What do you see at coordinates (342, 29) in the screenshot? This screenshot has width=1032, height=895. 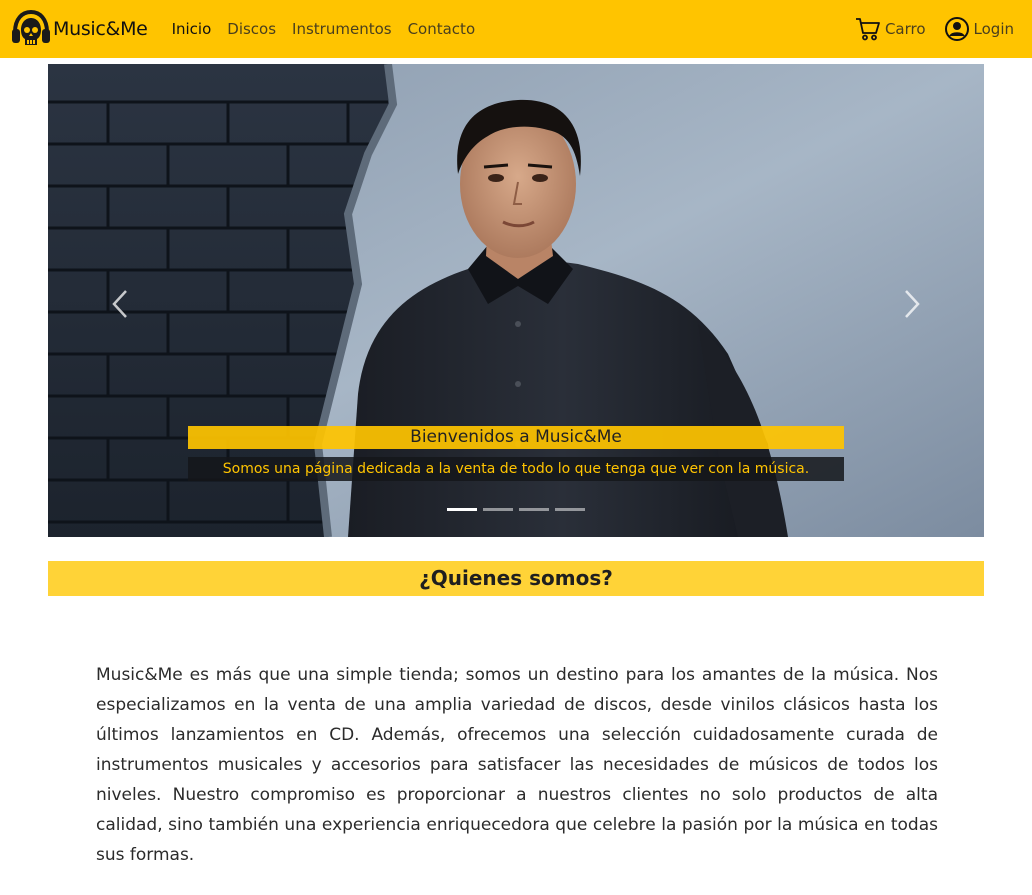 I see `nav-link-instrumentos: Instrumentos` at bounding box center [342, 29].